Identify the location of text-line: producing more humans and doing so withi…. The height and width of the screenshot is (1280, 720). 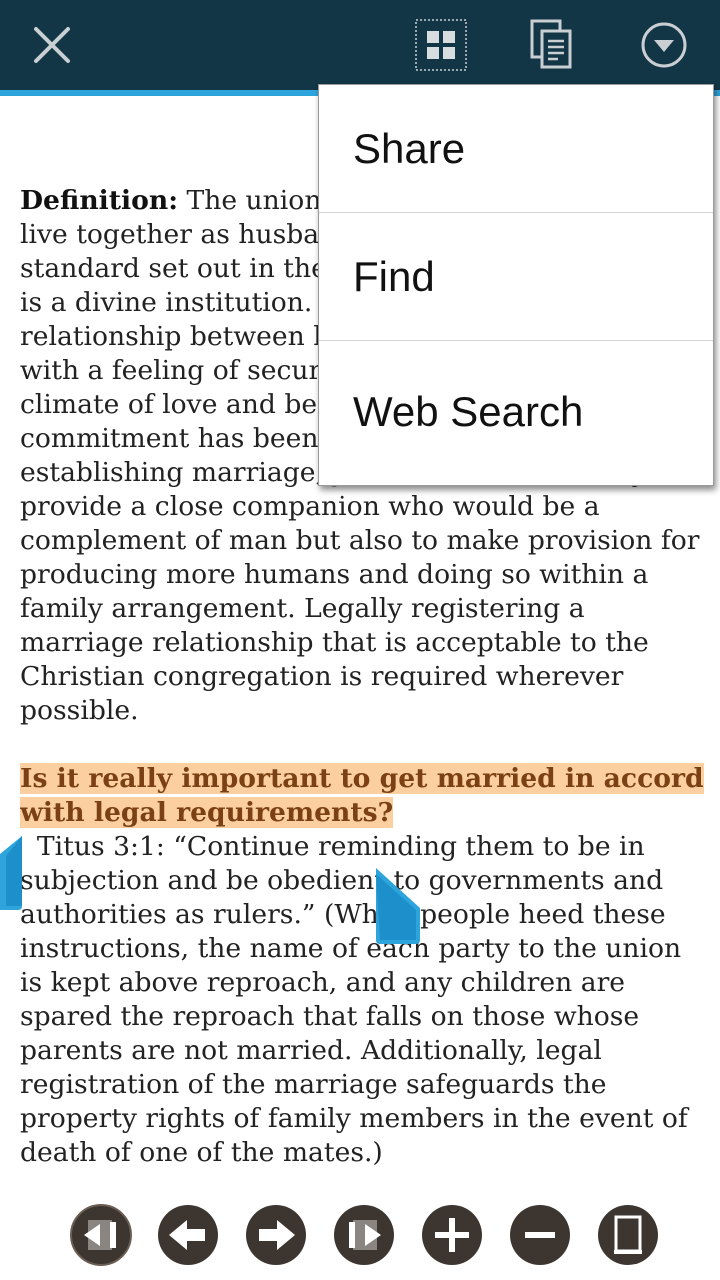
(334, 574).